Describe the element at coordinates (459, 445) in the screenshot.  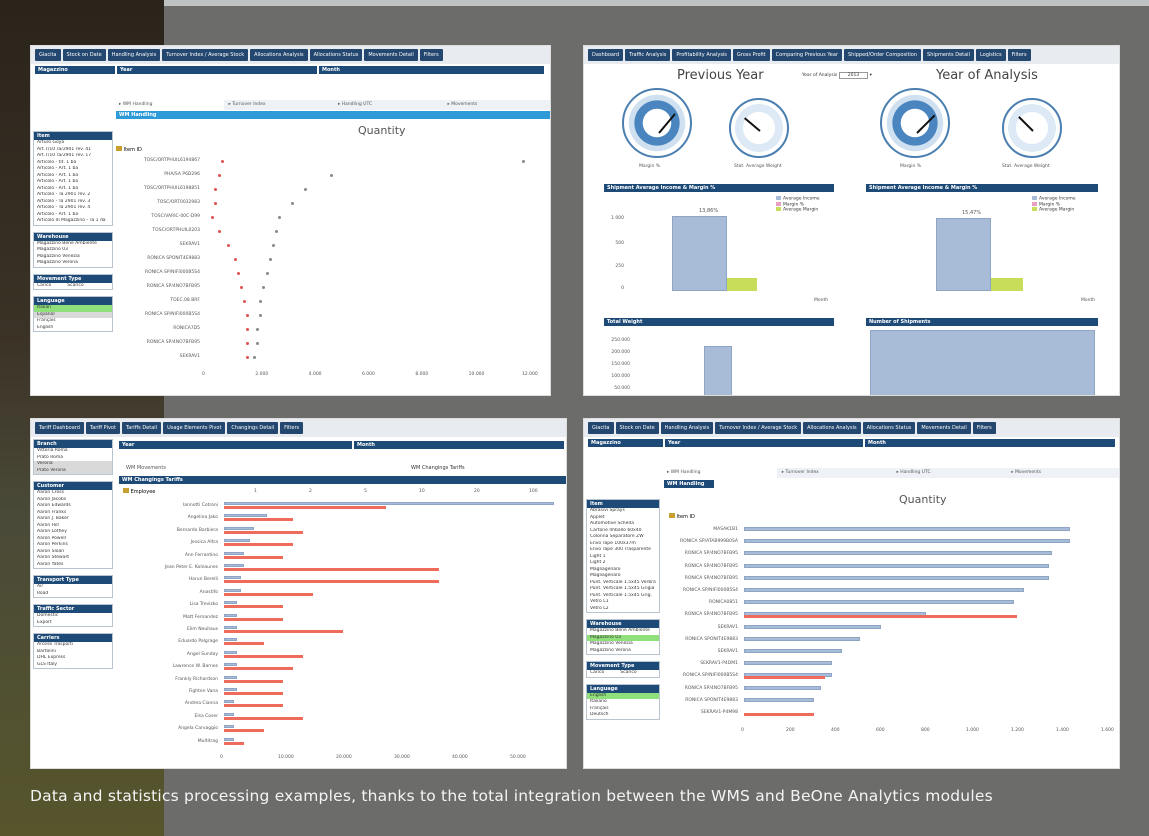
I see `header-month: Month` at that location.